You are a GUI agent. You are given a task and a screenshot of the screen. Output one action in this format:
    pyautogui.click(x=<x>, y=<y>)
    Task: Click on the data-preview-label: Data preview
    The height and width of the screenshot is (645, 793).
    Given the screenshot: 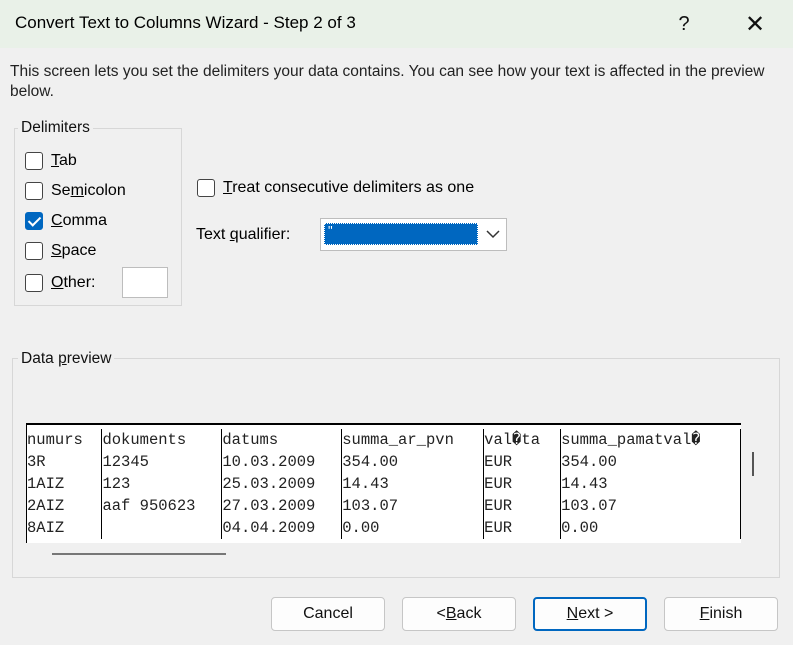 What is the action you would take?
    pyautogui.click(x=66, y=359)
    